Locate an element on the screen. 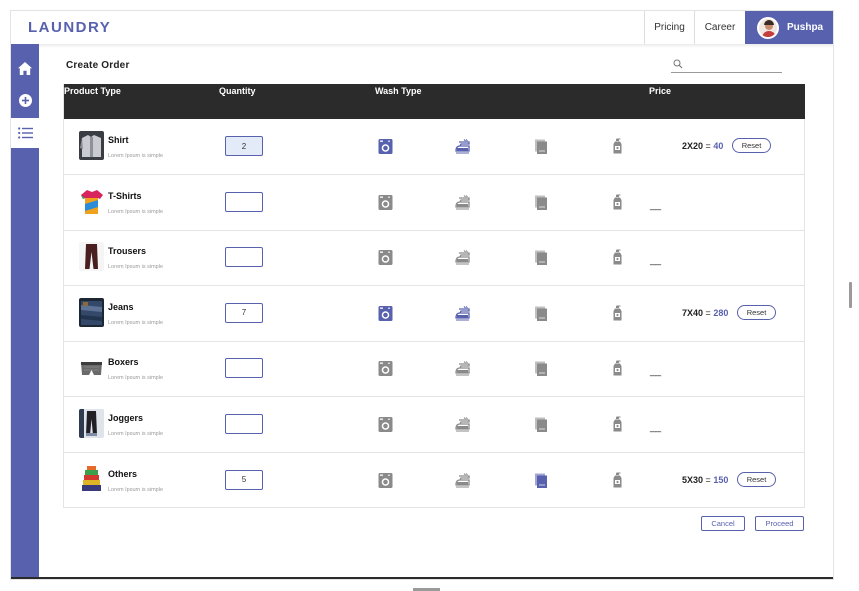 This screenshot has width=859, height=591. price-total: 40 is located at coordinates (718, 146).